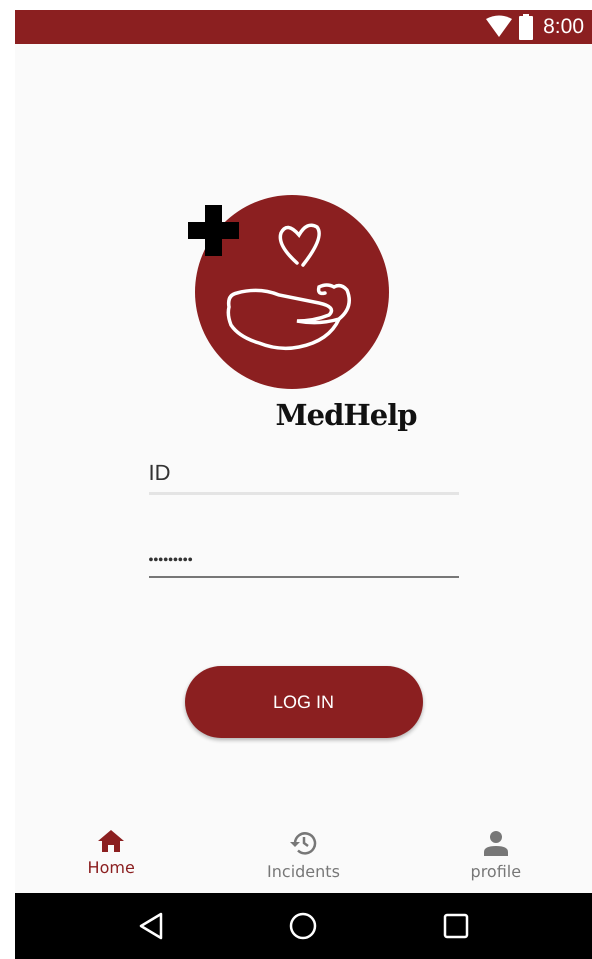  Describe the element at coordinates (526, 27) in the screenshot. I see `battery-icon` at that location.